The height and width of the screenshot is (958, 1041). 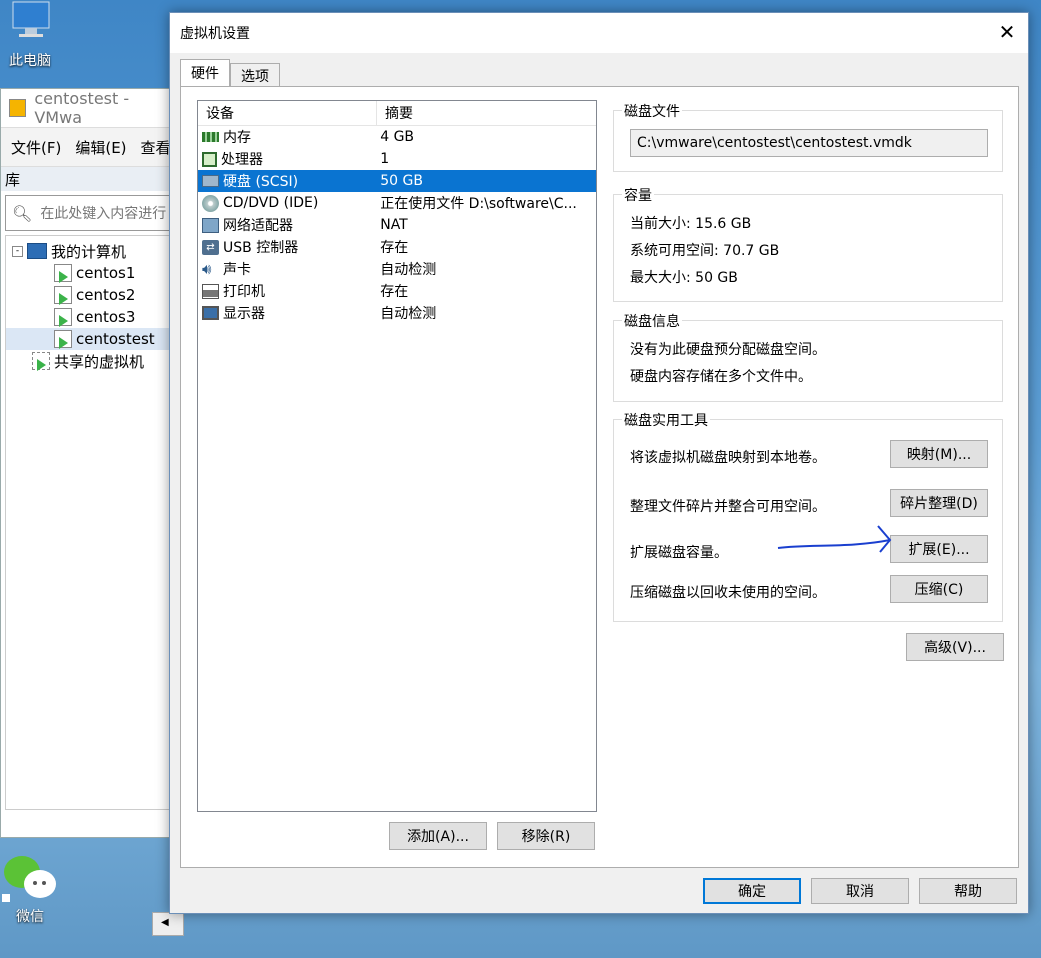 I want to click on device-row-harddisk: 硬盘 (SCSI) 50 GB, so click(x=397, y=181).